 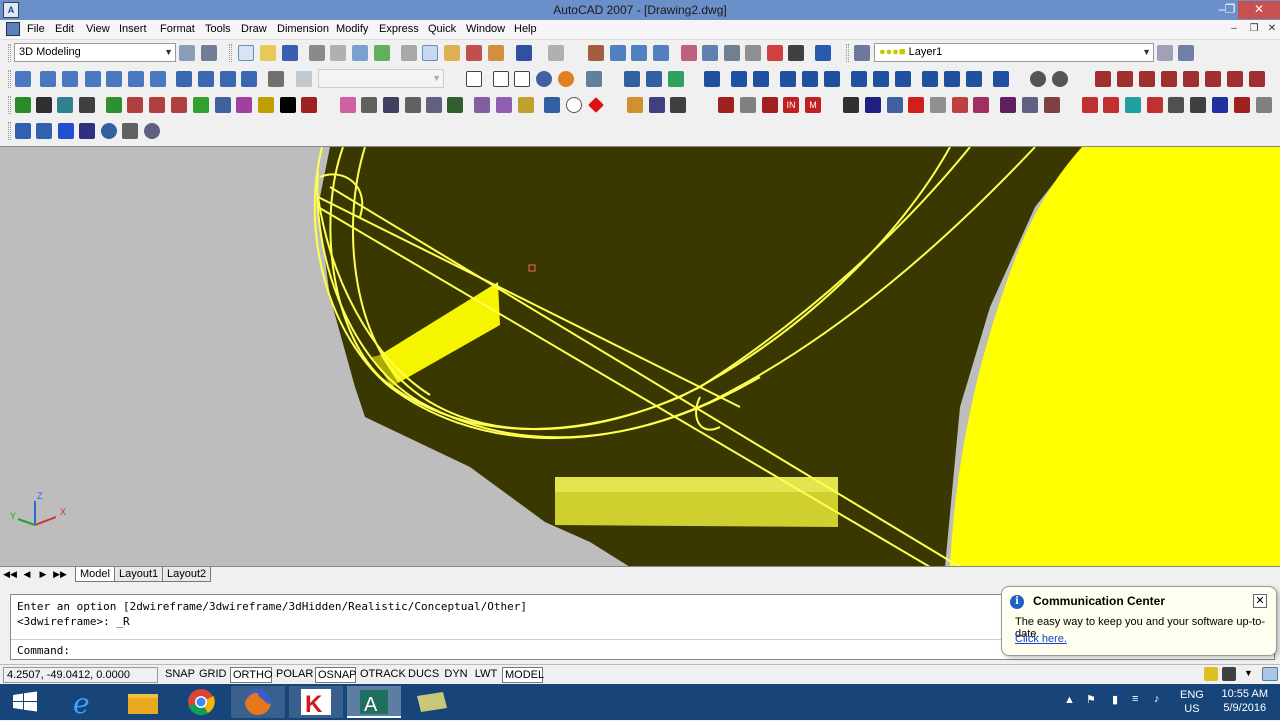 I want to click on sheet-set-icon, so click(x=753, y=53).